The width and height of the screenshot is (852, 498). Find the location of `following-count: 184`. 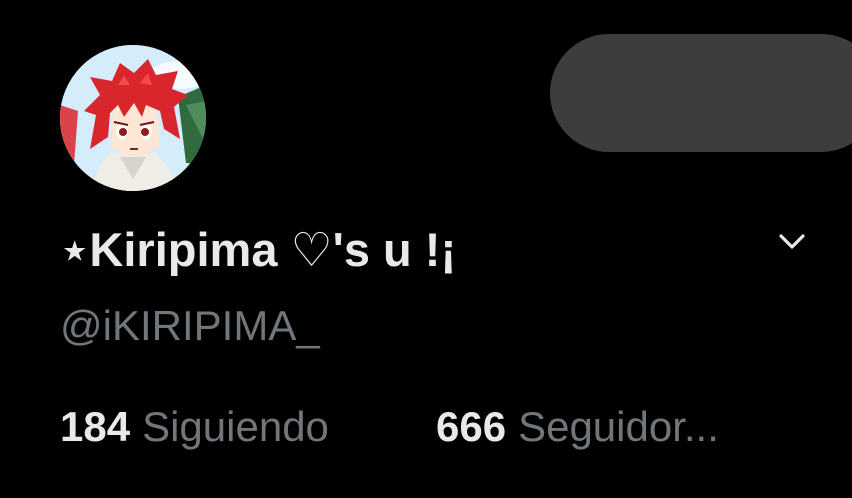

following-count: 184 is located at coordinates (95, 426).